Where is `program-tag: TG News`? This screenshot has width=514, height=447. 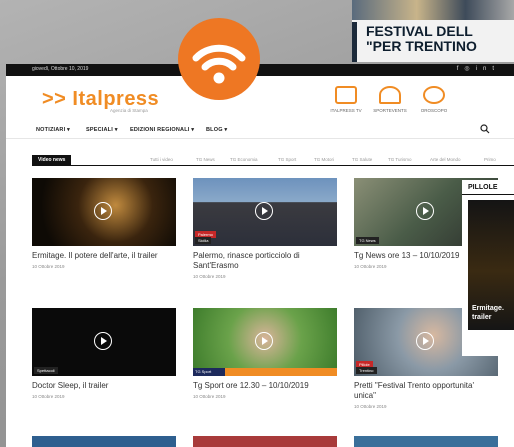
program-tag: TG News is located at coordinates (367, 240).